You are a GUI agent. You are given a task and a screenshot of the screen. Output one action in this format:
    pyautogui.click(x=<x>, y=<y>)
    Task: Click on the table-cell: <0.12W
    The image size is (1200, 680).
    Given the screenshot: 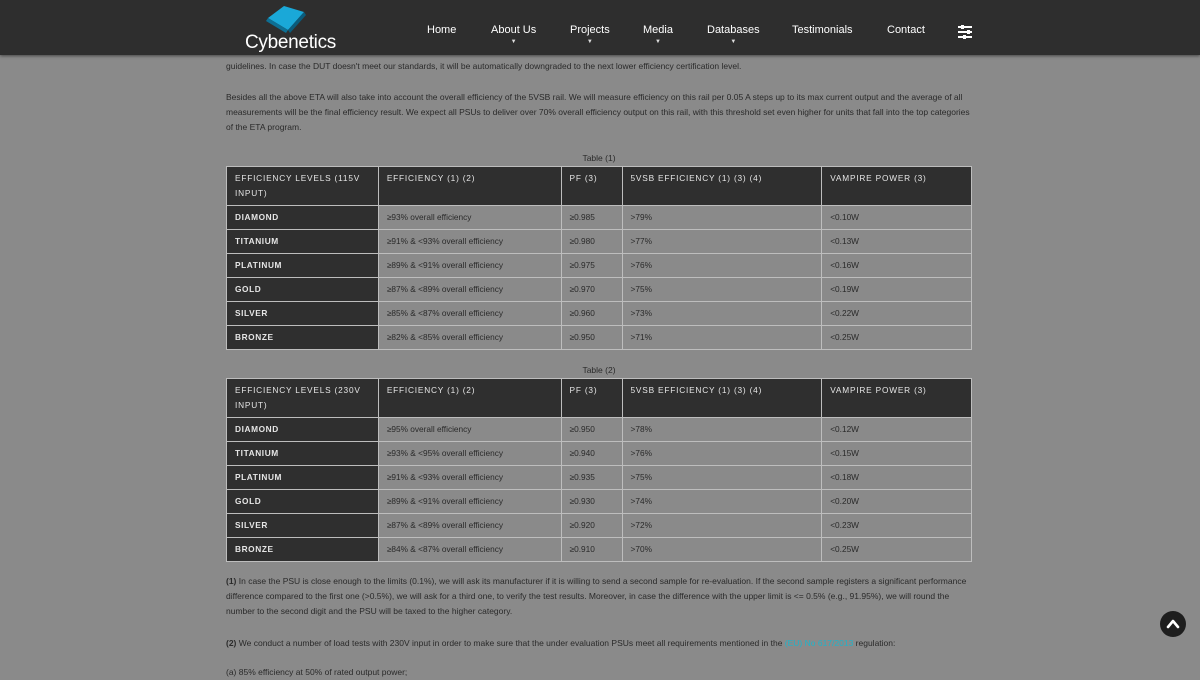 What is the action you would take?
    pyautogui.click(x=896, y=429)
    